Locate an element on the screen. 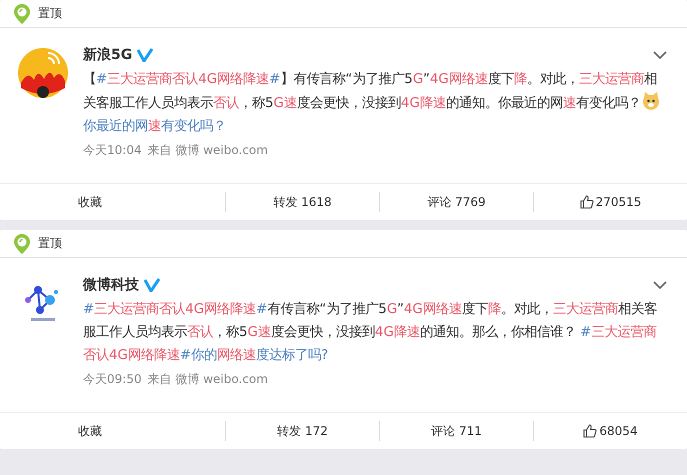  author-name: 新浪5G is located at coordinates (107, 55).